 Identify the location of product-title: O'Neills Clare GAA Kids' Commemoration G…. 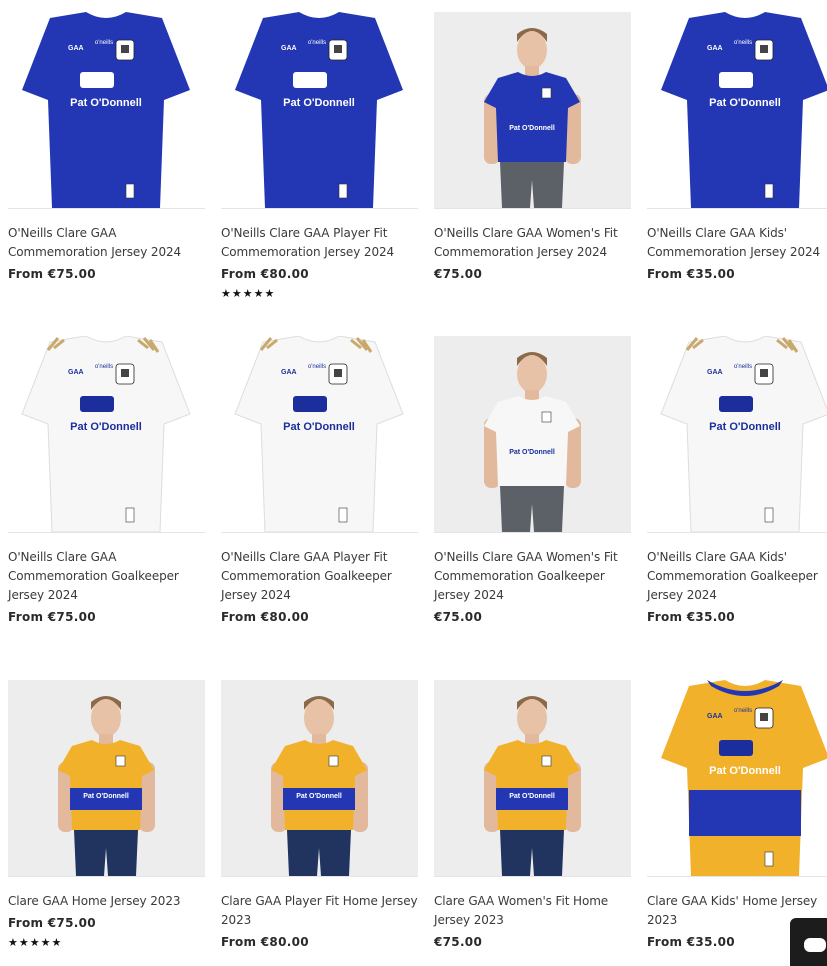
(737, 576).